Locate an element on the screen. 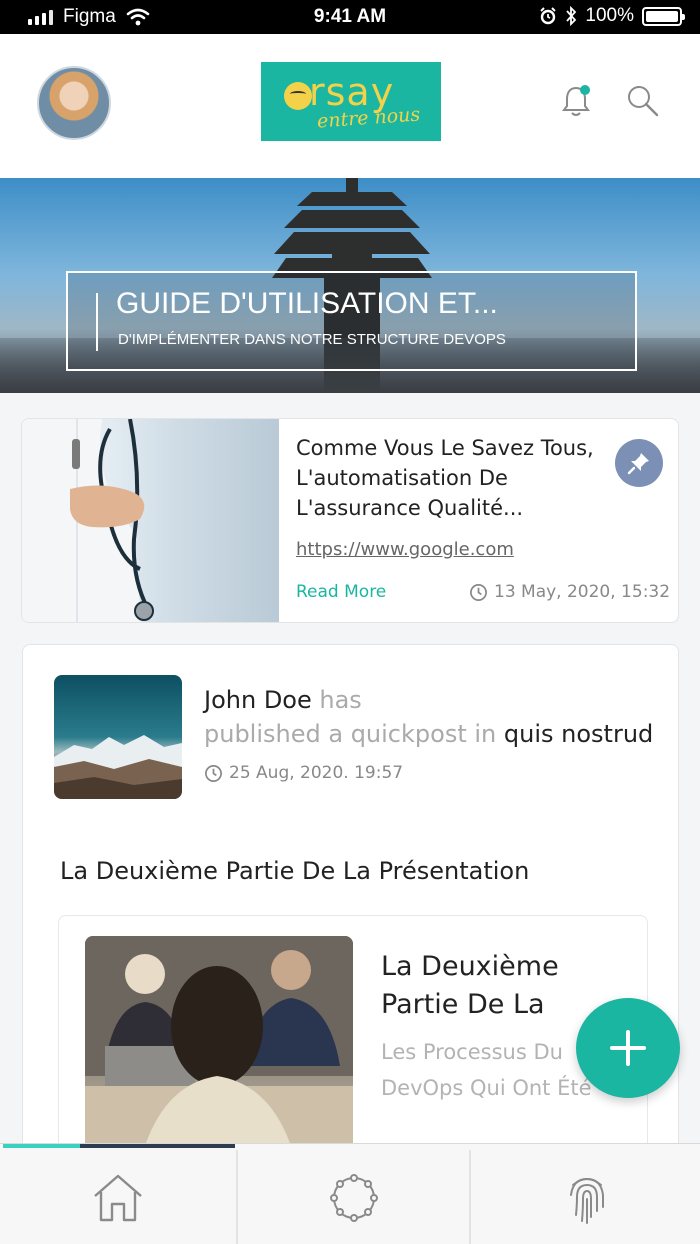 Image resolution: width=700 pixels, height=1244 pixels. post-date: 25 Aug, 2020. 19:57 is located at coordinates (303, 773).